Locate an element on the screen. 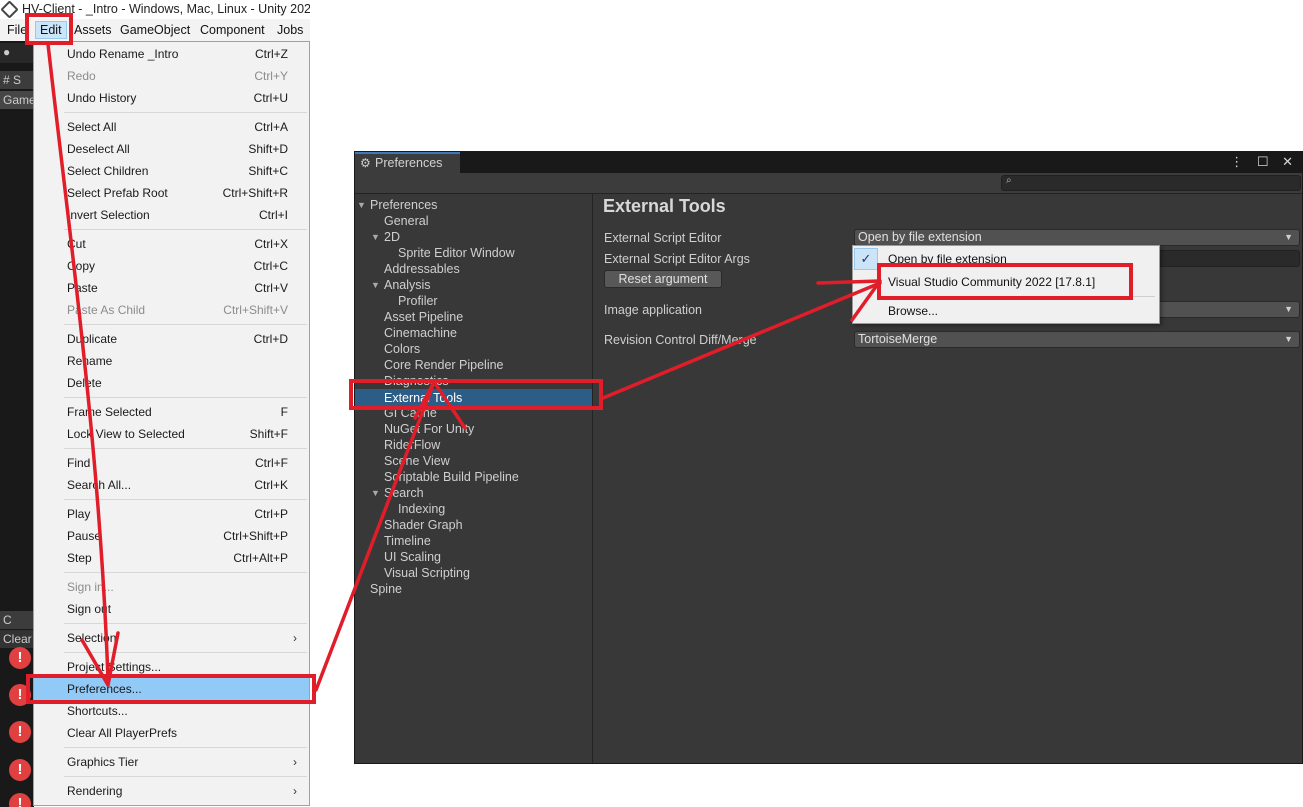 Image resolution: width=1303 pixels, height=807 pixels. sidebar-item-scene-view: Scene View is located at coordinates (473, 461).